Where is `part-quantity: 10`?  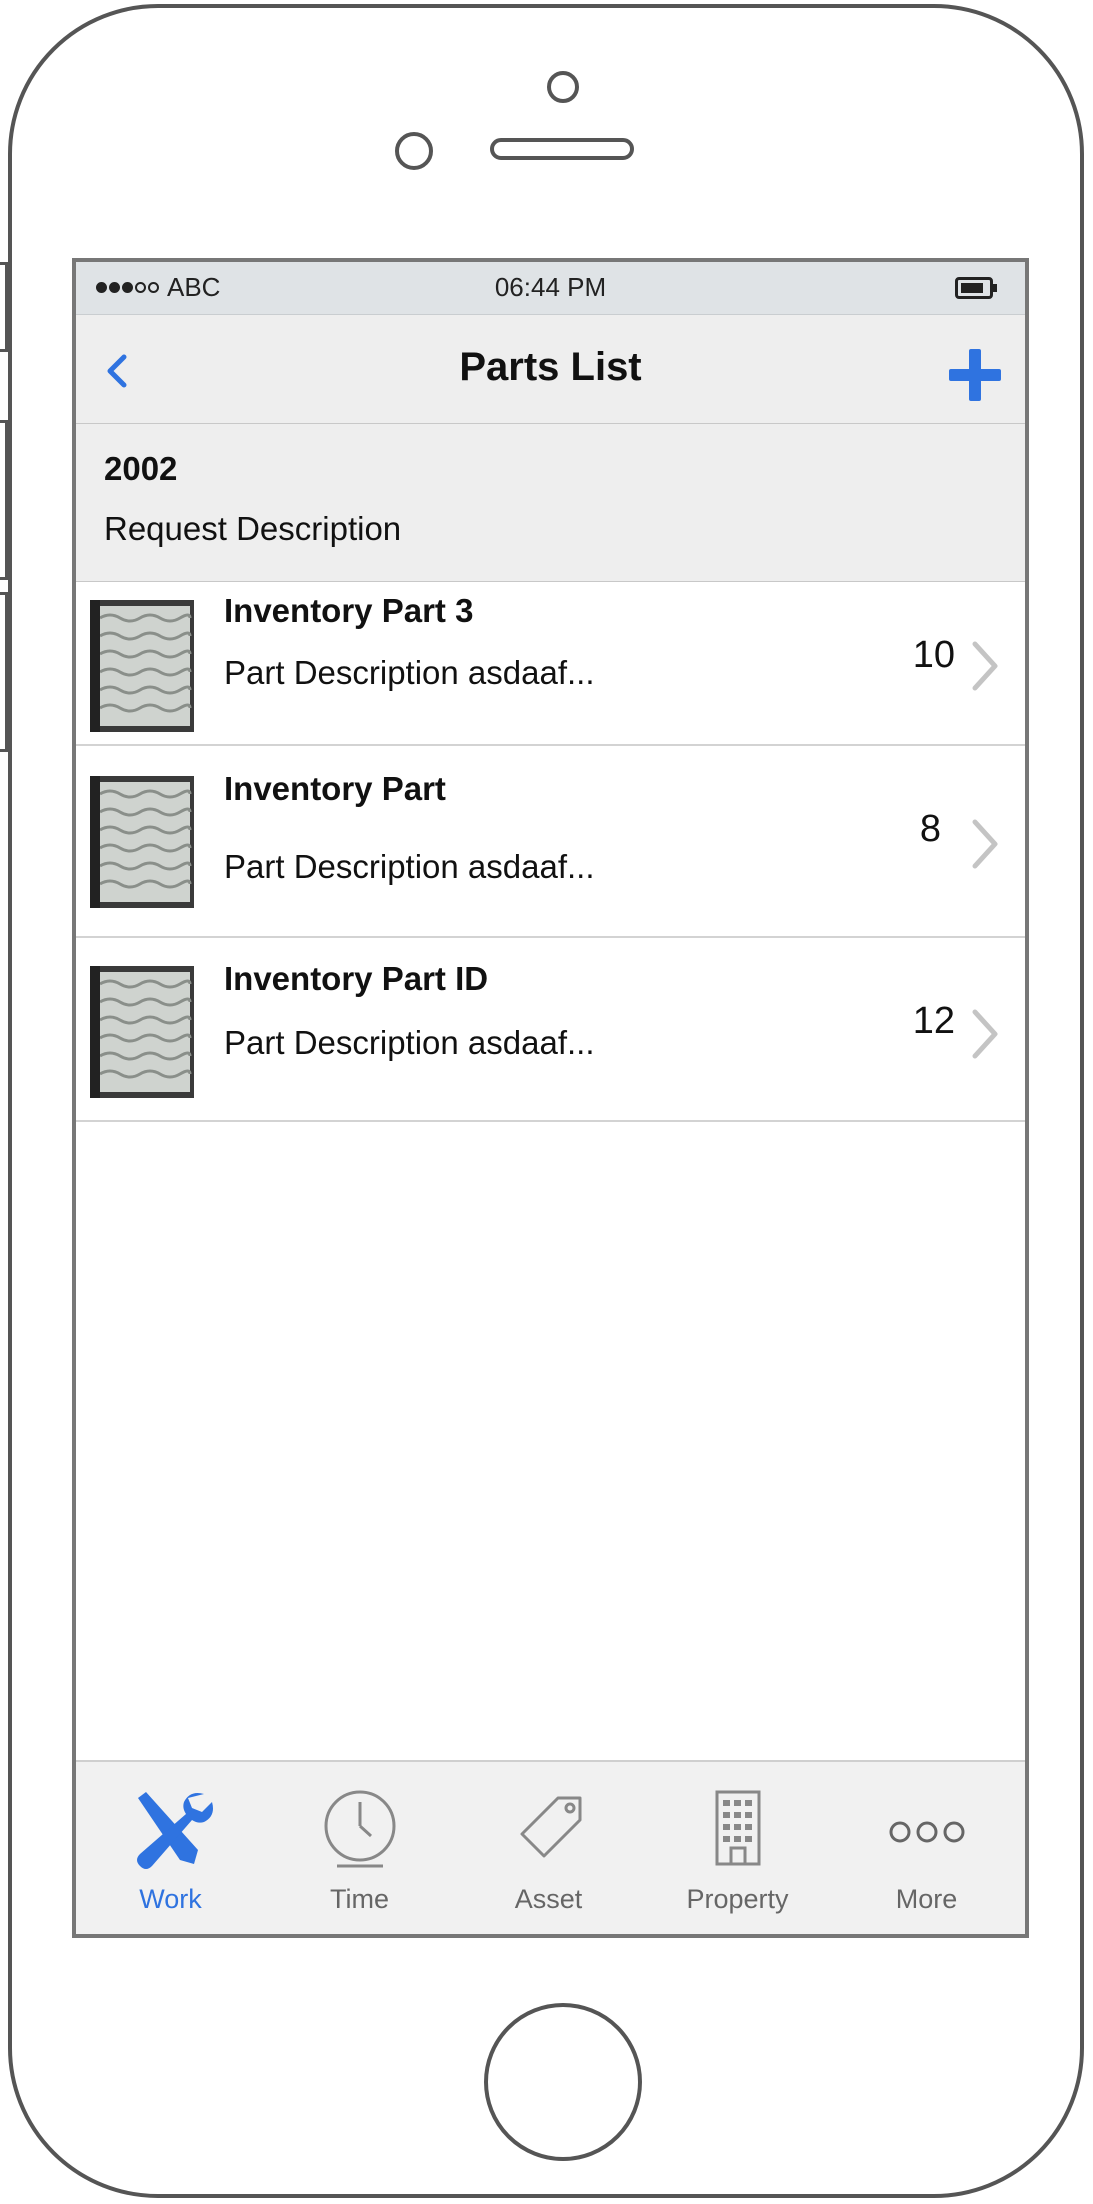 part-quantity: 10 is located at coordinates (933, 655).